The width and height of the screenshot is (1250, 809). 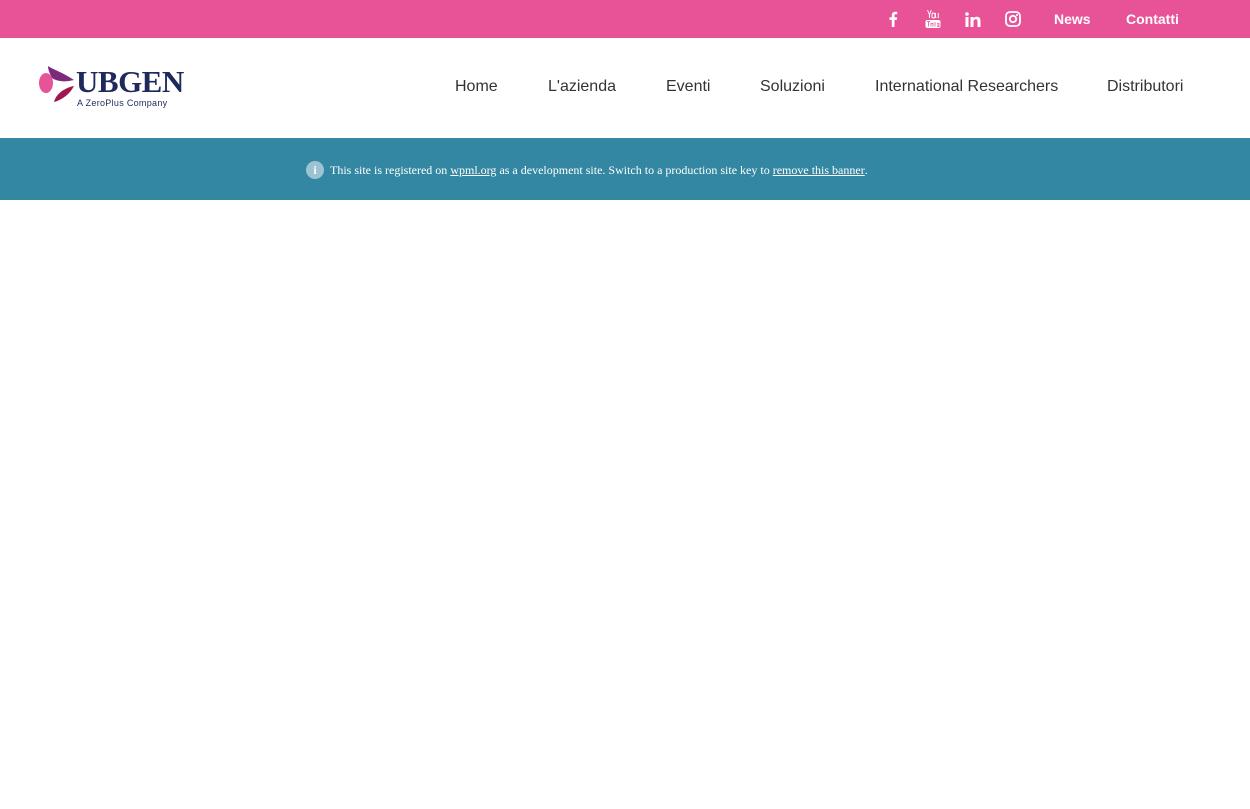 I want to click on wpml-link: wpml.org, so click(x=473, y=170).